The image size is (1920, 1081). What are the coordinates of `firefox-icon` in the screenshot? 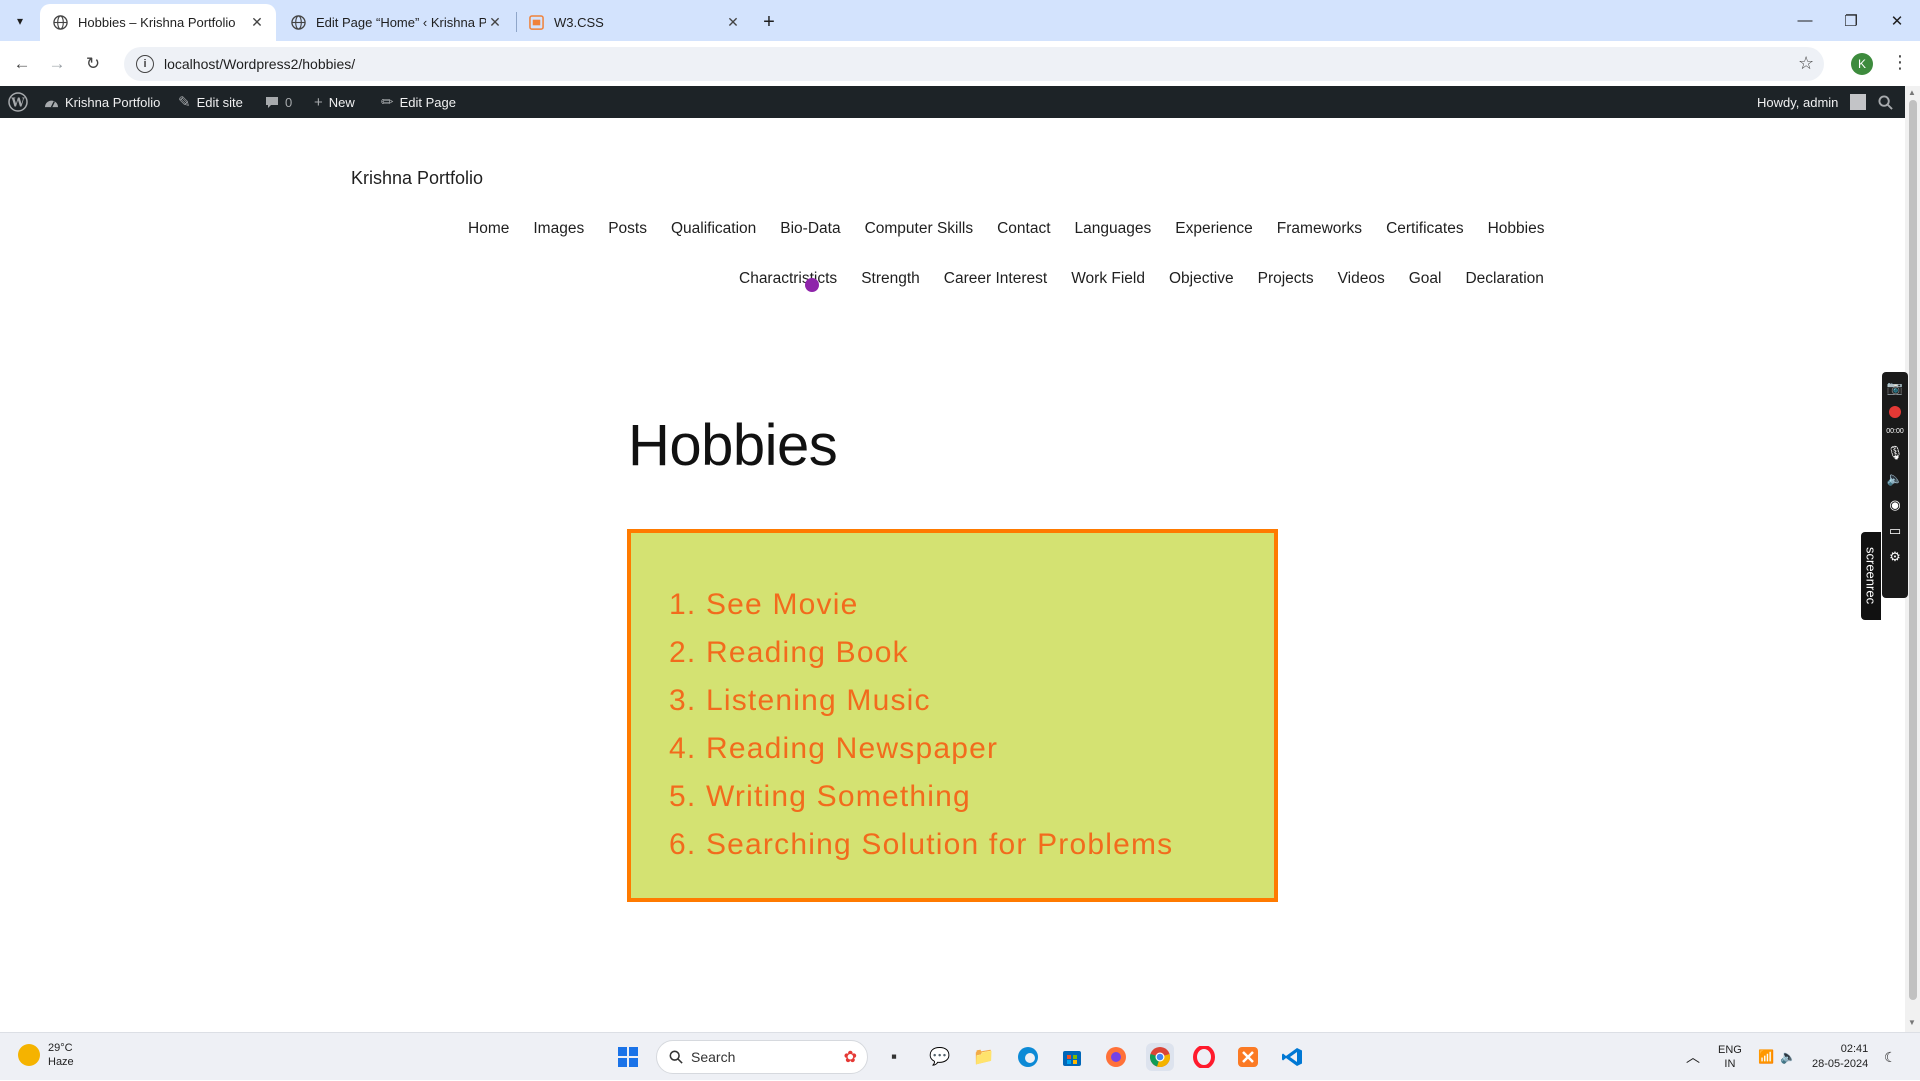 It's located at (1116, 1057).